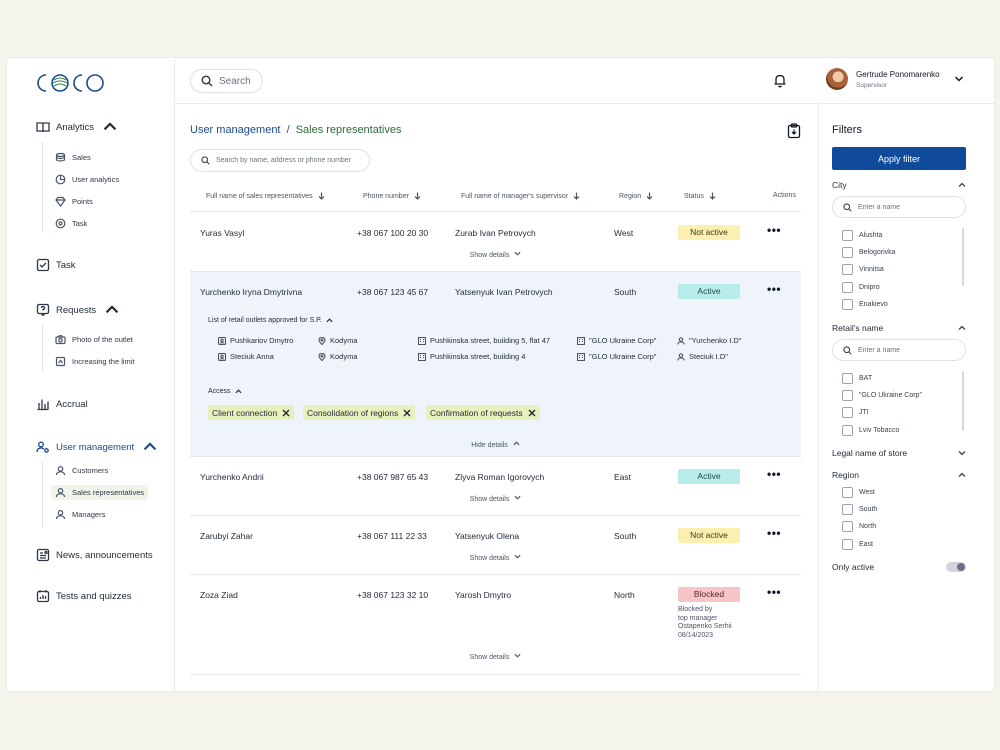 The image size is (1000, 750). I want to click on nav-task: Task, so click(56, 265).